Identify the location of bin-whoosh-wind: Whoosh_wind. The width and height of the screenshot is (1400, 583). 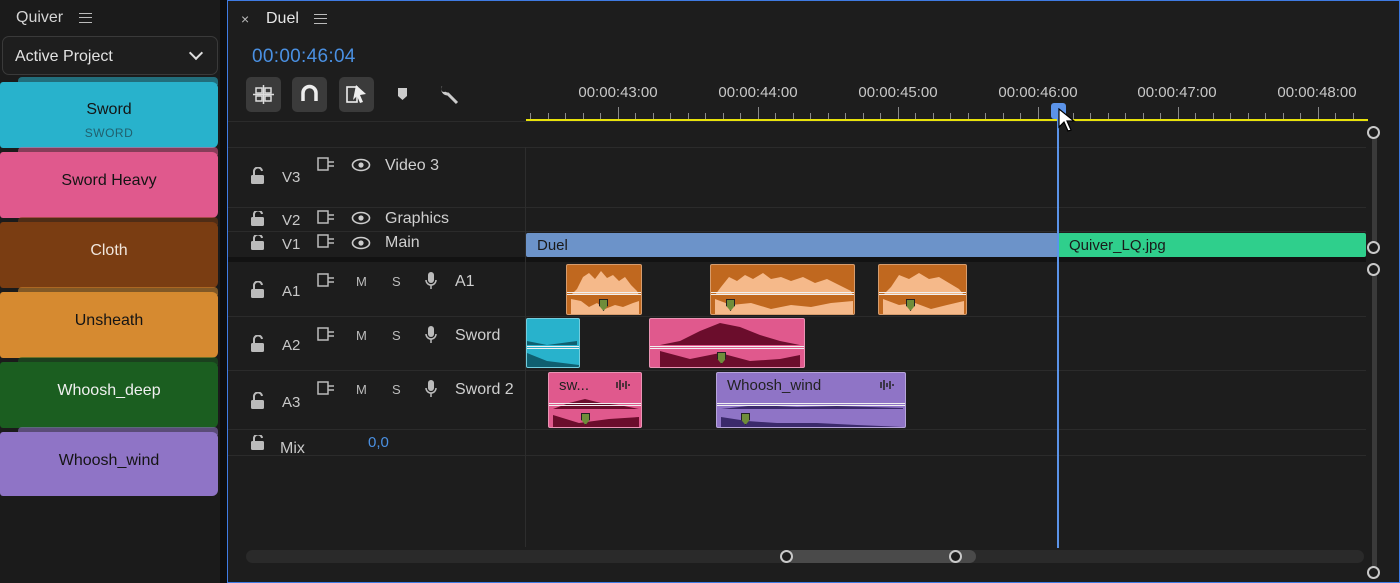
(109, 461).